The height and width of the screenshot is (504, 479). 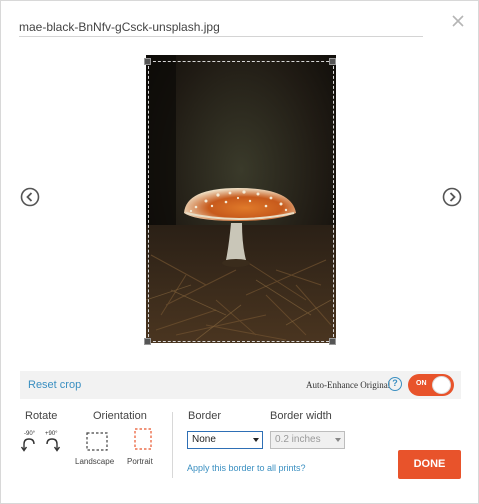 I want to click on rotate-label: Rotate, so click(x=41, y=416).